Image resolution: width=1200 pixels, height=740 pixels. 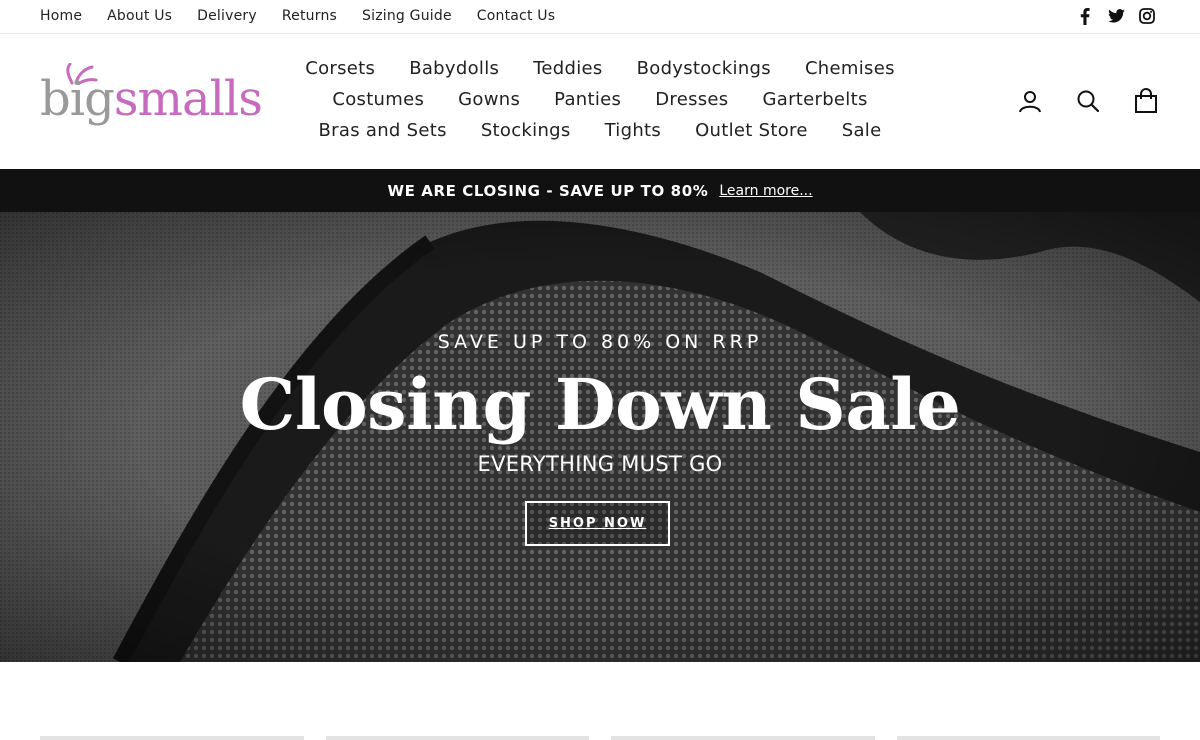 What do you see at coordinates (188, 99) in the screenshot?
I see `logo-part-smalls: smalls` at bounding box center [188, 99].